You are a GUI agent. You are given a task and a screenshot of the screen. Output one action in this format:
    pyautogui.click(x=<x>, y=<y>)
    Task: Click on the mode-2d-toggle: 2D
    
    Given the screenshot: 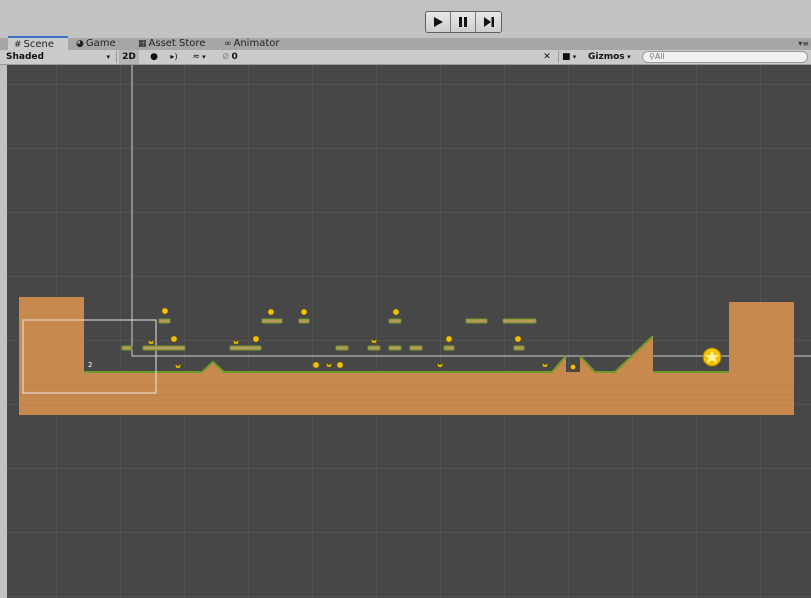 What is the action you would take?
    pyautogui.click(x=129, y=57)
    